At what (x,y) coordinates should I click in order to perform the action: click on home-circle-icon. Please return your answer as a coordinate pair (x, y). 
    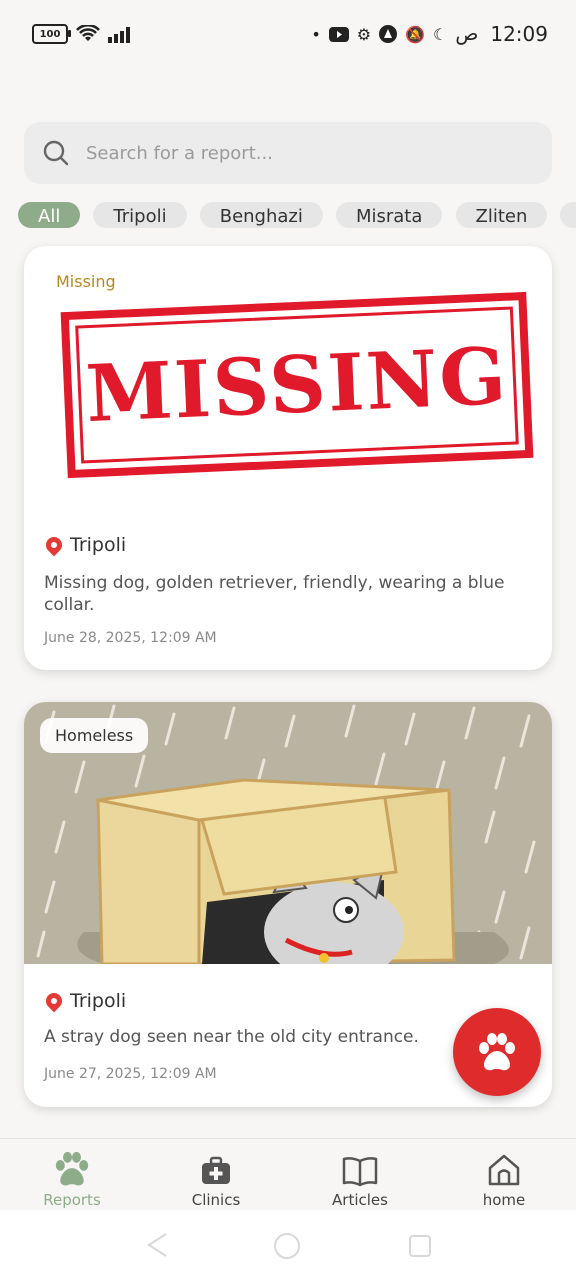
    Looking at the image, I should click on (287, 1246).